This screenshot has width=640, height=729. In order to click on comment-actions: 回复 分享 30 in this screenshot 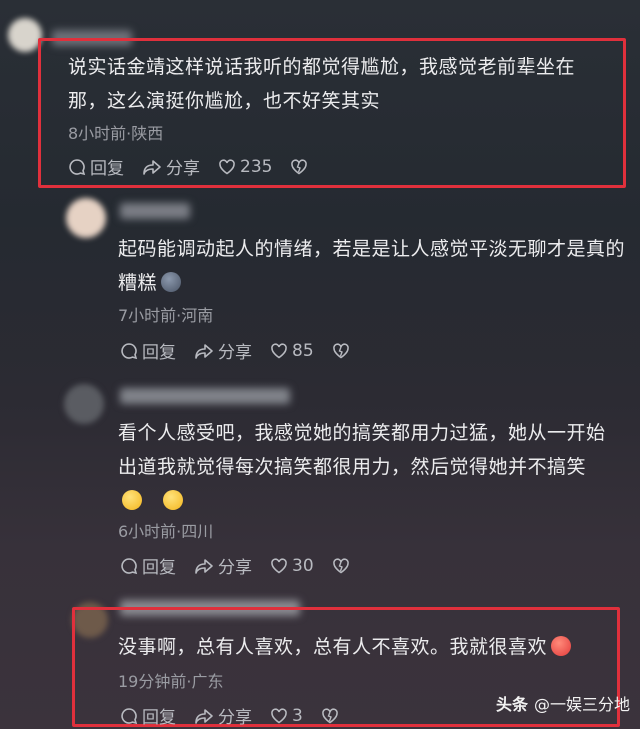, I will do `click(246, 565)`.